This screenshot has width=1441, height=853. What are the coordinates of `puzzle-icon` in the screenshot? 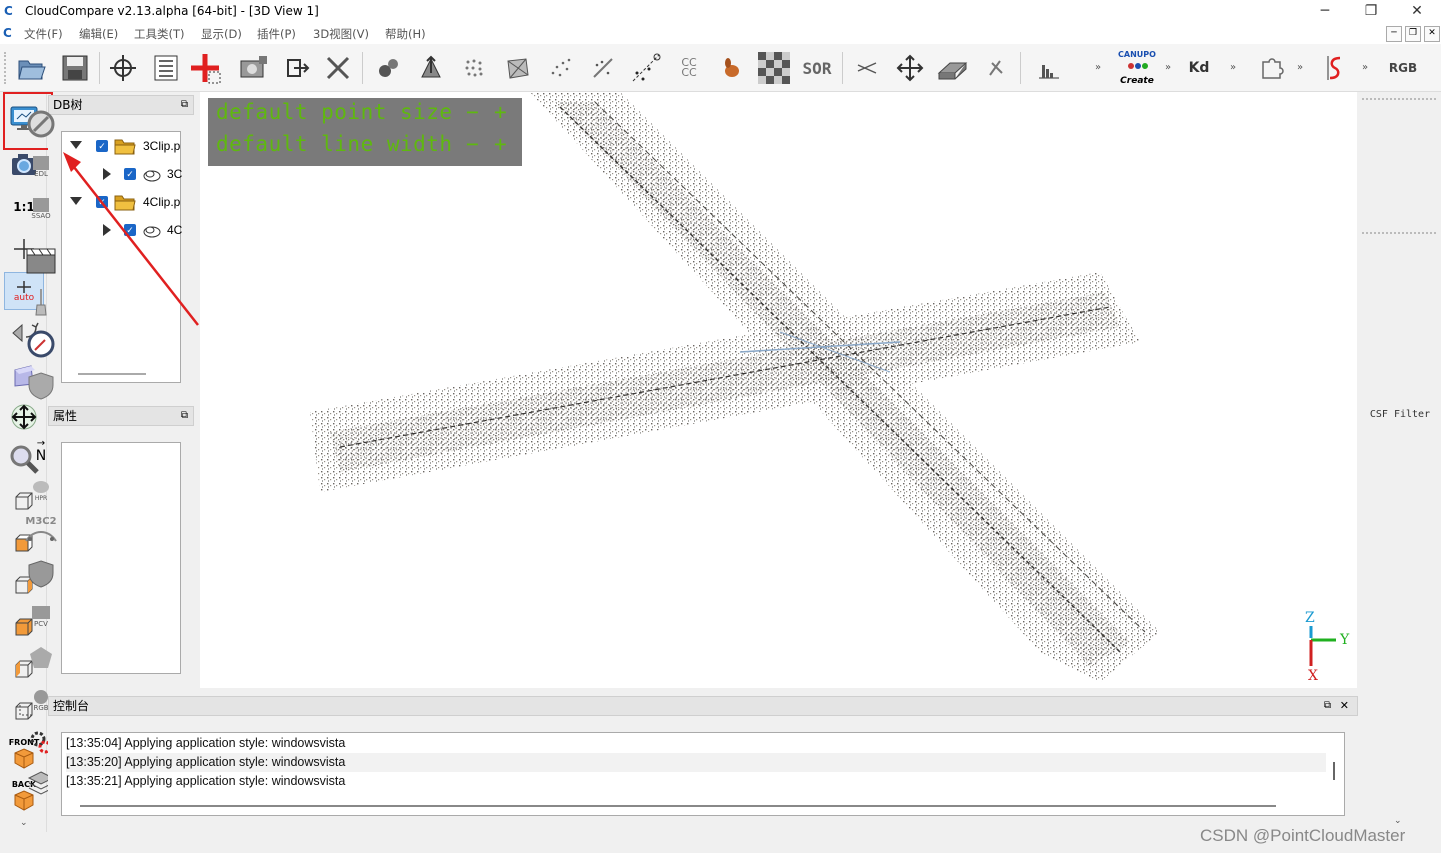 It's located at (1271, 68).